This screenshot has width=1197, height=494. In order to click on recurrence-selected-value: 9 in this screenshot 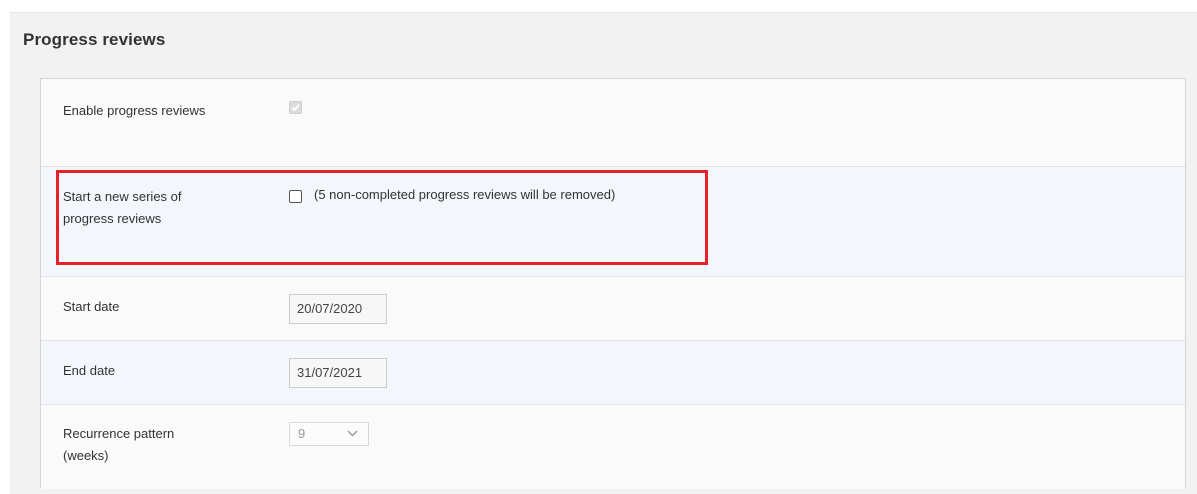, I will do `click(302, 433)`.